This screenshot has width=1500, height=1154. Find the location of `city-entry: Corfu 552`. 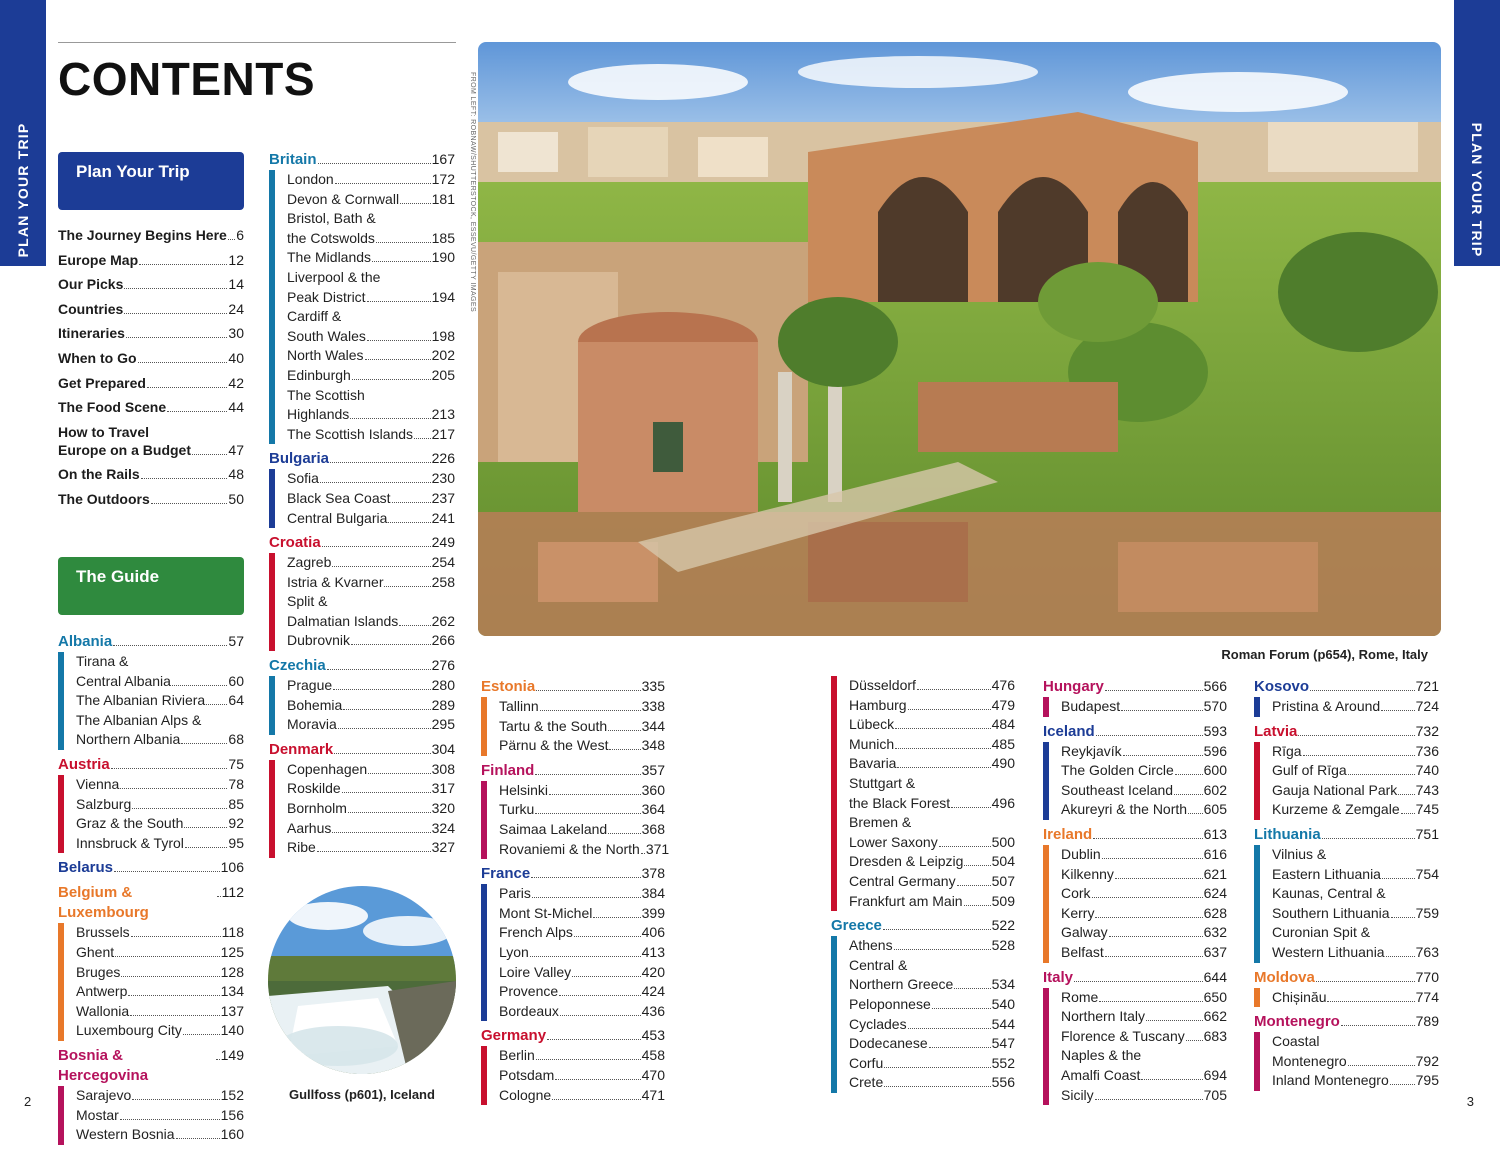

city-entry: Corfu 552 is located at coordinates (932, 1064).